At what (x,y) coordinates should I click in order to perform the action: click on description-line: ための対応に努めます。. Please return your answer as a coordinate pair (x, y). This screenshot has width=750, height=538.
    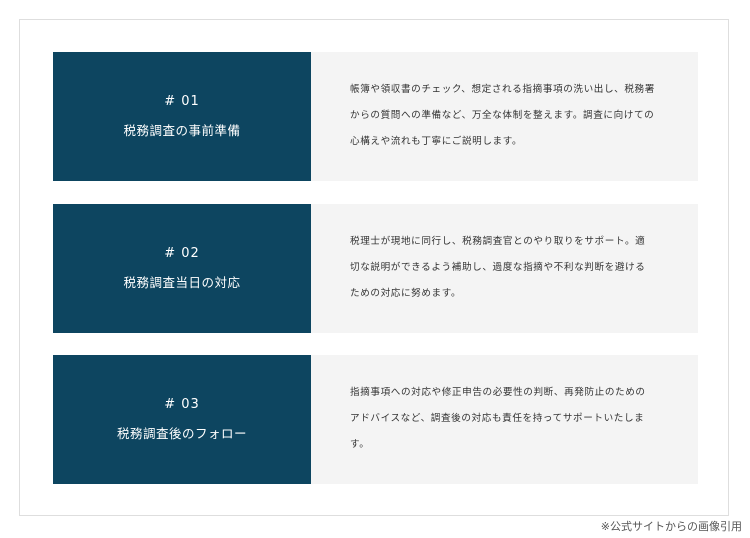
    Looking at the image, I should click on (406, 293).